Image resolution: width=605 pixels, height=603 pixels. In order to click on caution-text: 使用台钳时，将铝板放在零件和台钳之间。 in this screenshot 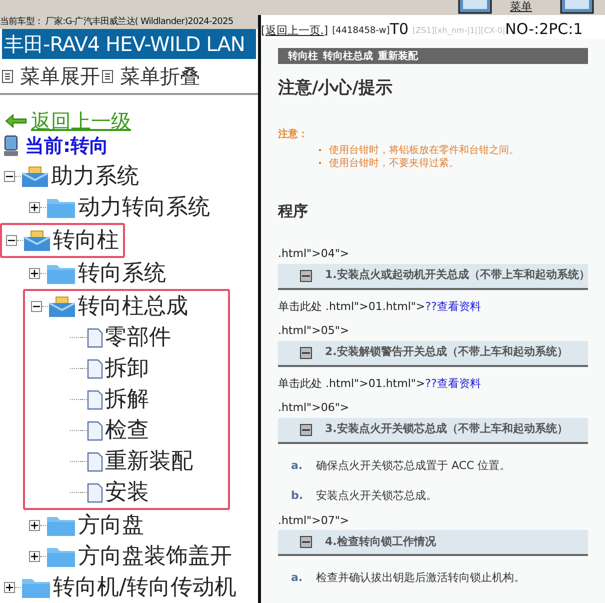, I will do `click(424, 150)`.